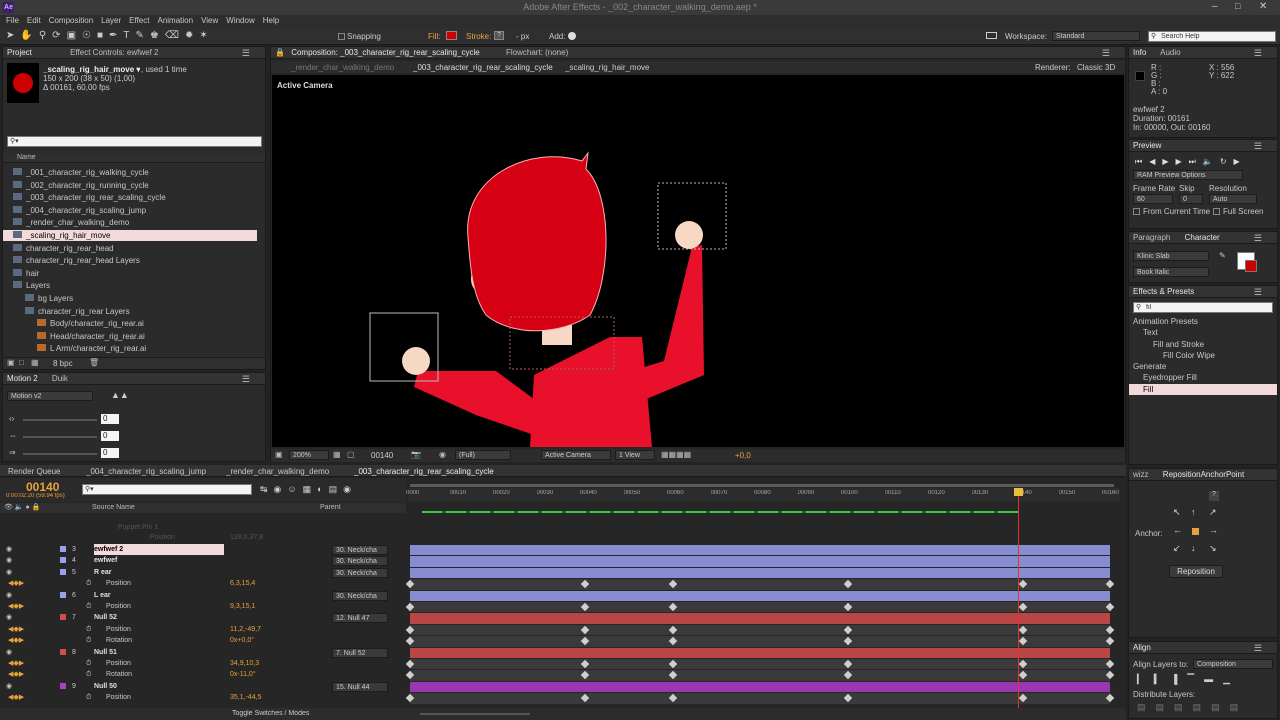 The image size is (1280, 720). Describe the element at coordinates (1096, 36) in the screenshot. I see `workspace-dropdown: Standard` at that location.